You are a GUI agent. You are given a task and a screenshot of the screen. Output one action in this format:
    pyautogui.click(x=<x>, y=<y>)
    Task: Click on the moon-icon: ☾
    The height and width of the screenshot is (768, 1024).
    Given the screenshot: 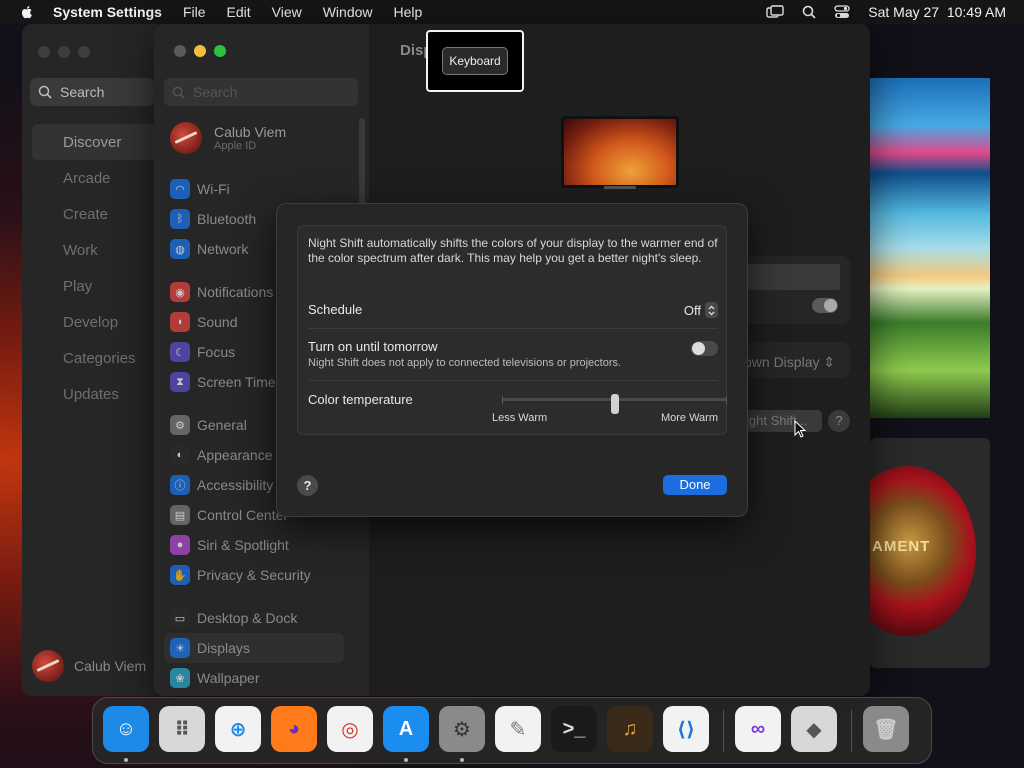 What is the action you would take?
    pyautogui.click(x=180, y=352)
    